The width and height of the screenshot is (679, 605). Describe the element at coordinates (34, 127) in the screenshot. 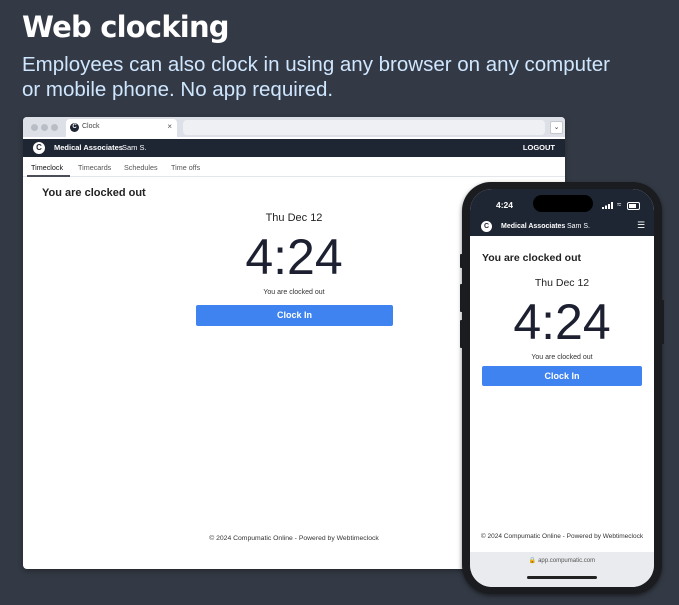

I see `window-close-dot` at that location.